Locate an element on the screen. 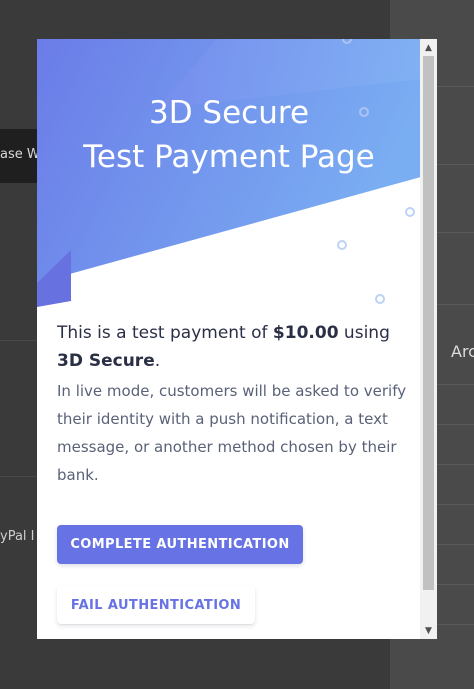 The image size is (474, 689). background-heading: Arc is located at coordinates (462, 351).